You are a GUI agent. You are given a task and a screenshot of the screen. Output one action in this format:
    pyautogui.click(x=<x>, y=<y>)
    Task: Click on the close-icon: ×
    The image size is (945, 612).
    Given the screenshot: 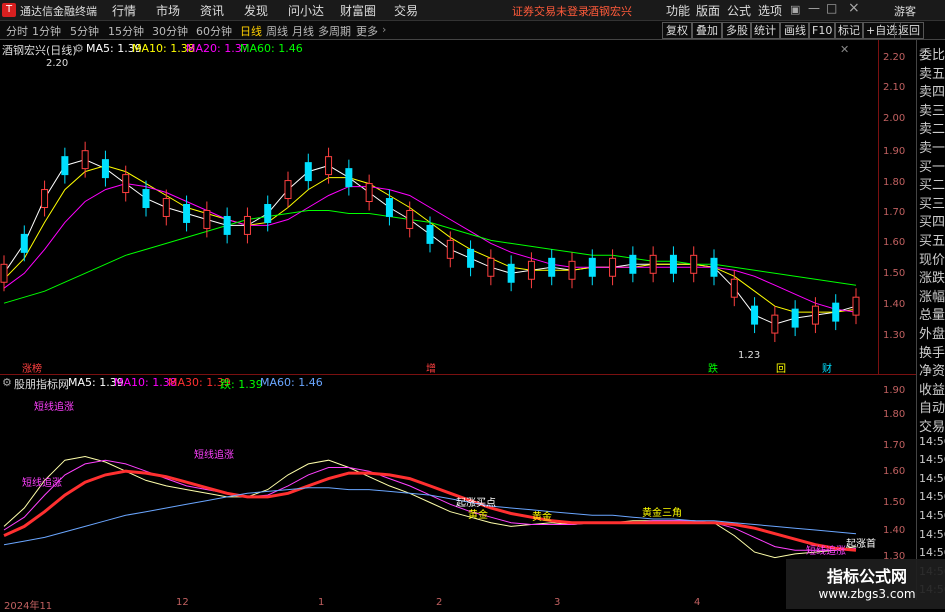 What is the action you would take?
    pyautogui.click(x=854, y=8)
    